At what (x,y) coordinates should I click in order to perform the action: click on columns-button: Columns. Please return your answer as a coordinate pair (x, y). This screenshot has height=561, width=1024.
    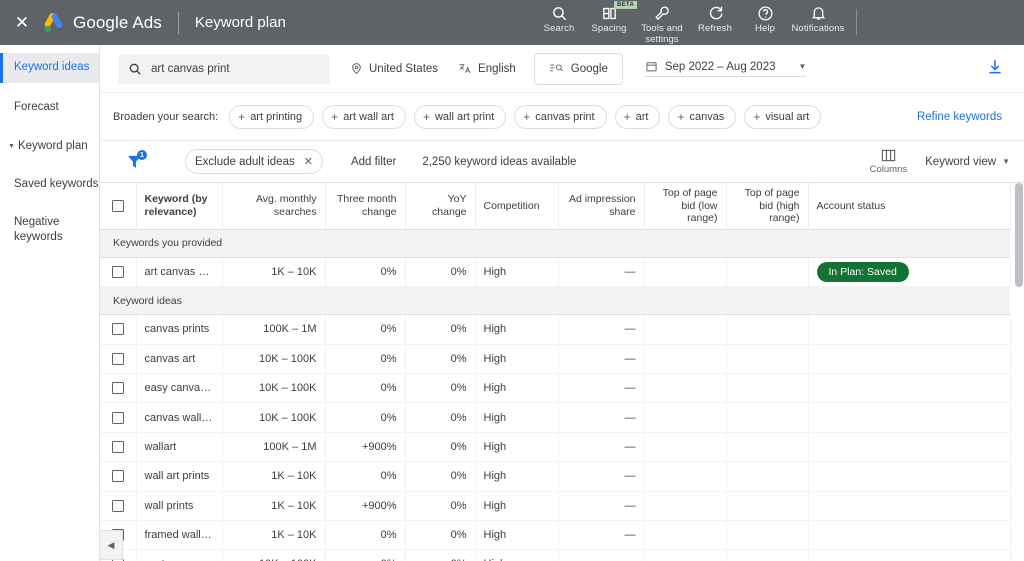
    Looking at the image, I should click on (888, 161).